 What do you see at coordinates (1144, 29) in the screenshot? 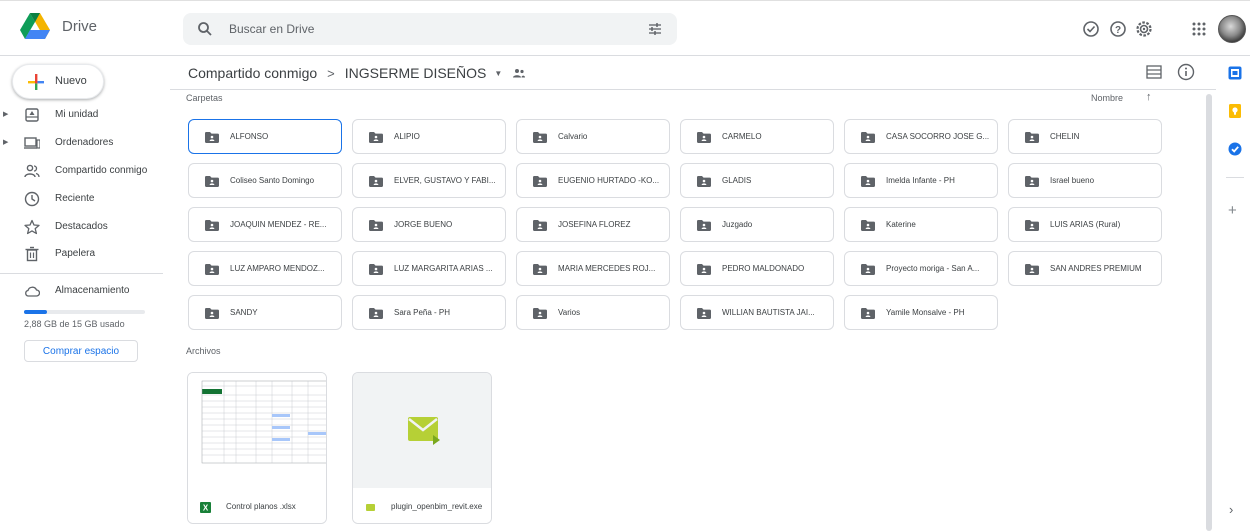
I see `settings-icon` at bounding box center [1144, 29].